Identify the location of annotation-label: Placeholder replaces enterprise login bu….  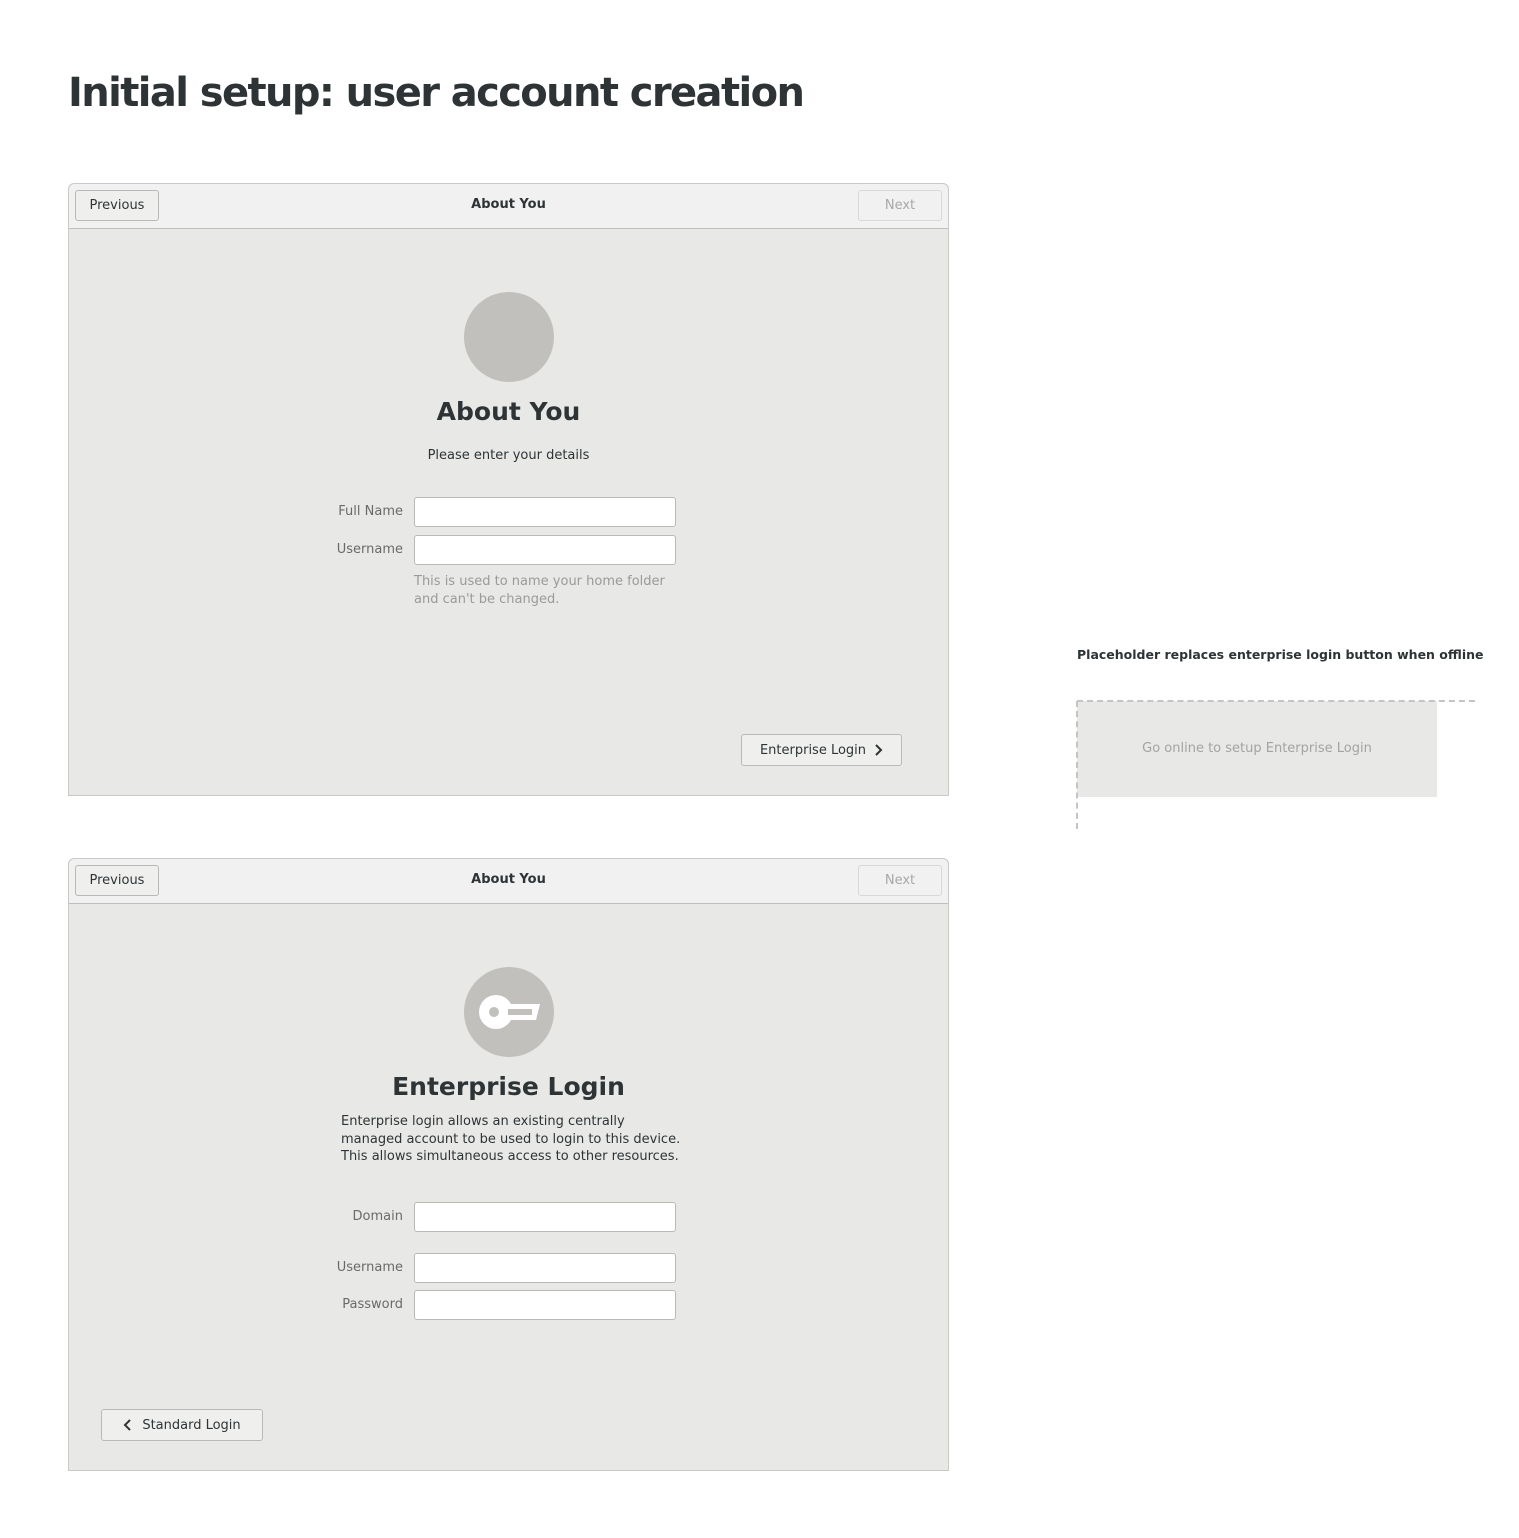
(1280, 654).